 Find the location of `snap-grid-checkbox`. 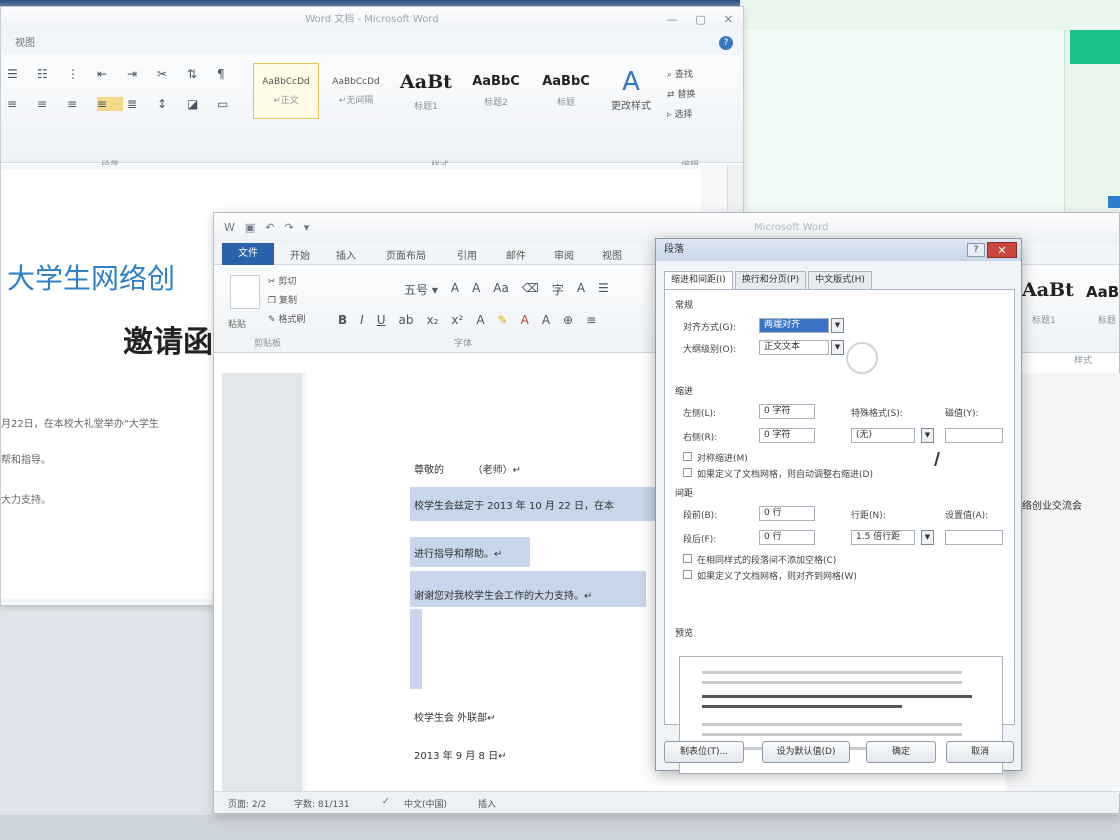

snap-grid-checkbox is located at coordinates (687, 574).